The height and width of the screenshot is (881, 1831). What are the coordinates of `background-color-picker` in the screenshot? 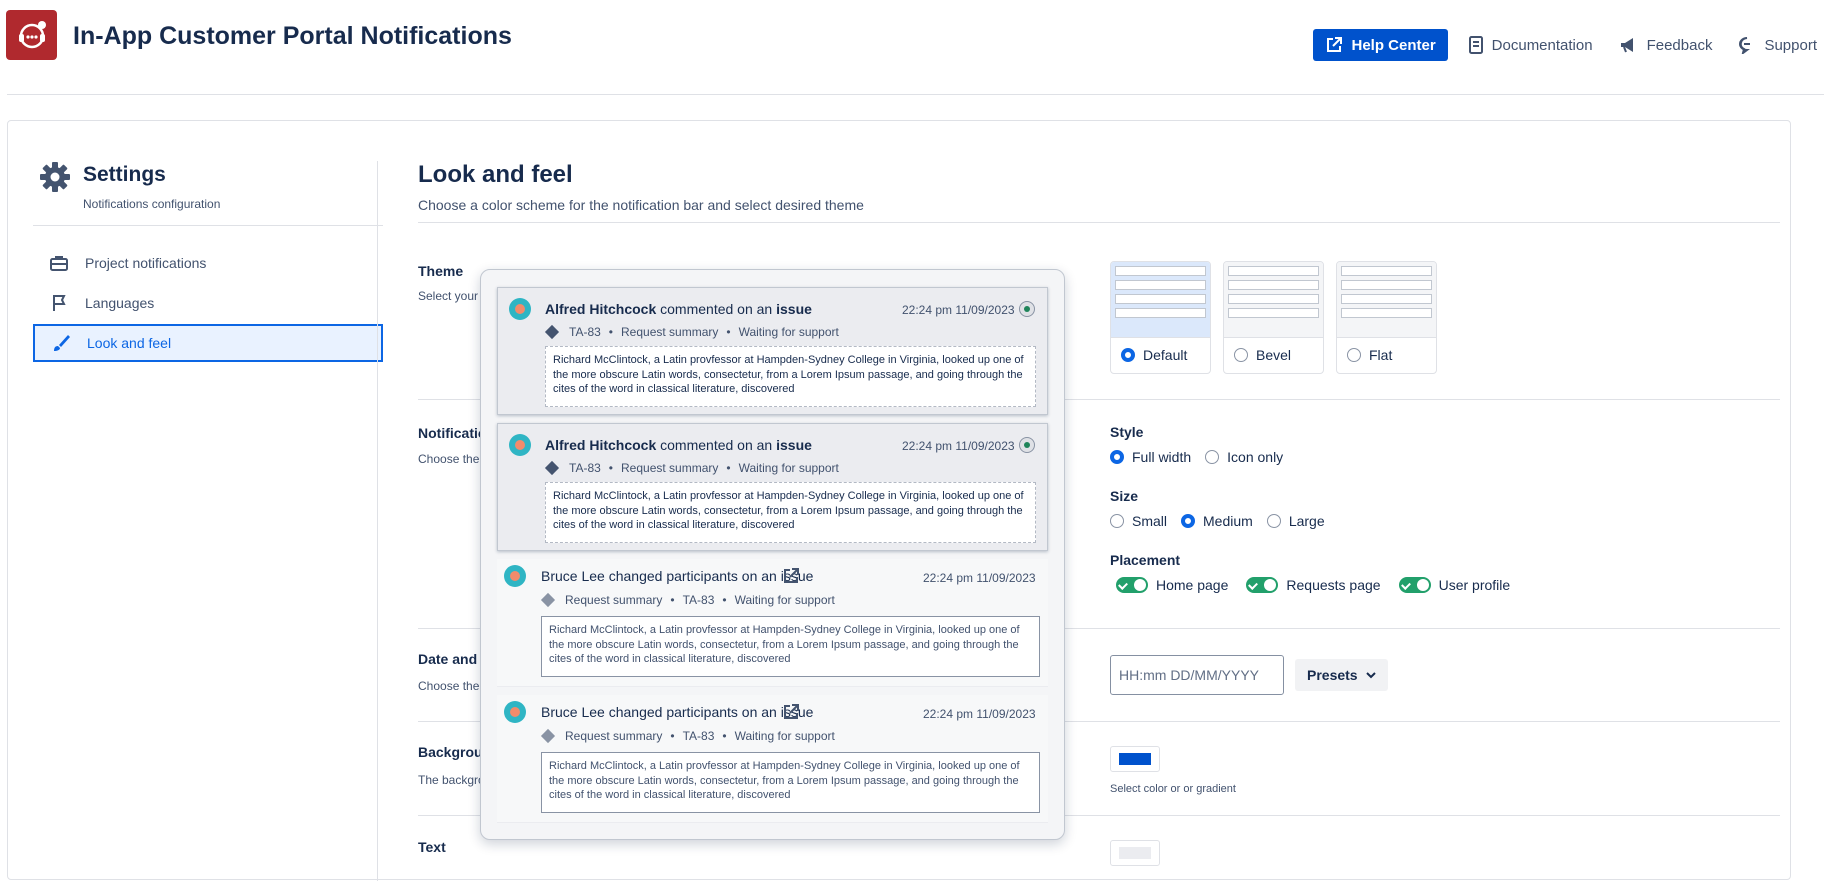 It's located at (1135, 759).